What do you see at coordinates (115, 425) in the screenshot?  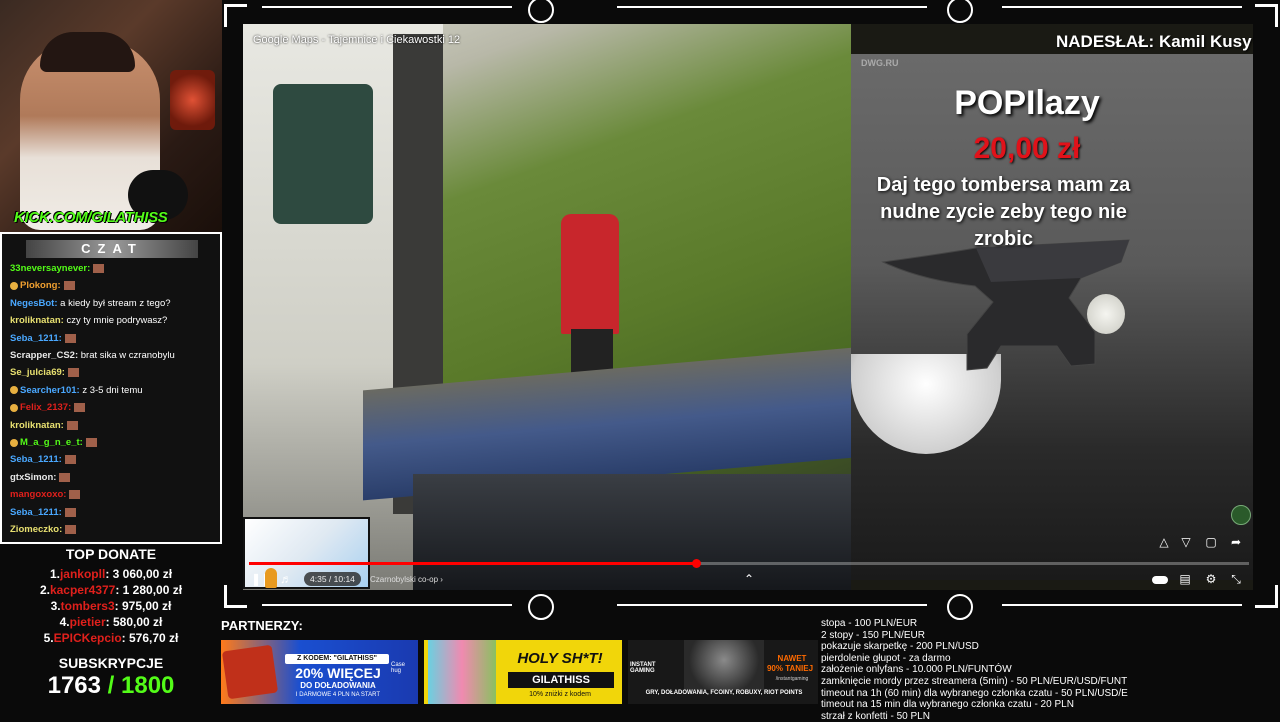 I see `chat-message: kroliknatan:` at bounding box center [115, 425].